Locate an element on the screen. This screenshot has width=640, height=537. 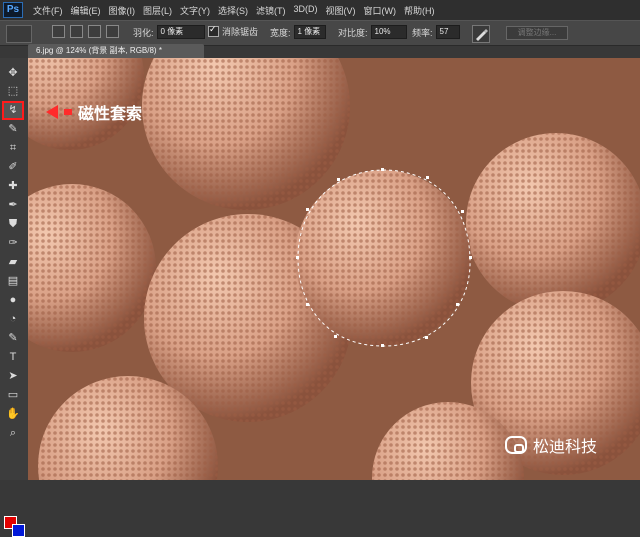
menu-select: 选择(S) is located at coordinates (233, 10).